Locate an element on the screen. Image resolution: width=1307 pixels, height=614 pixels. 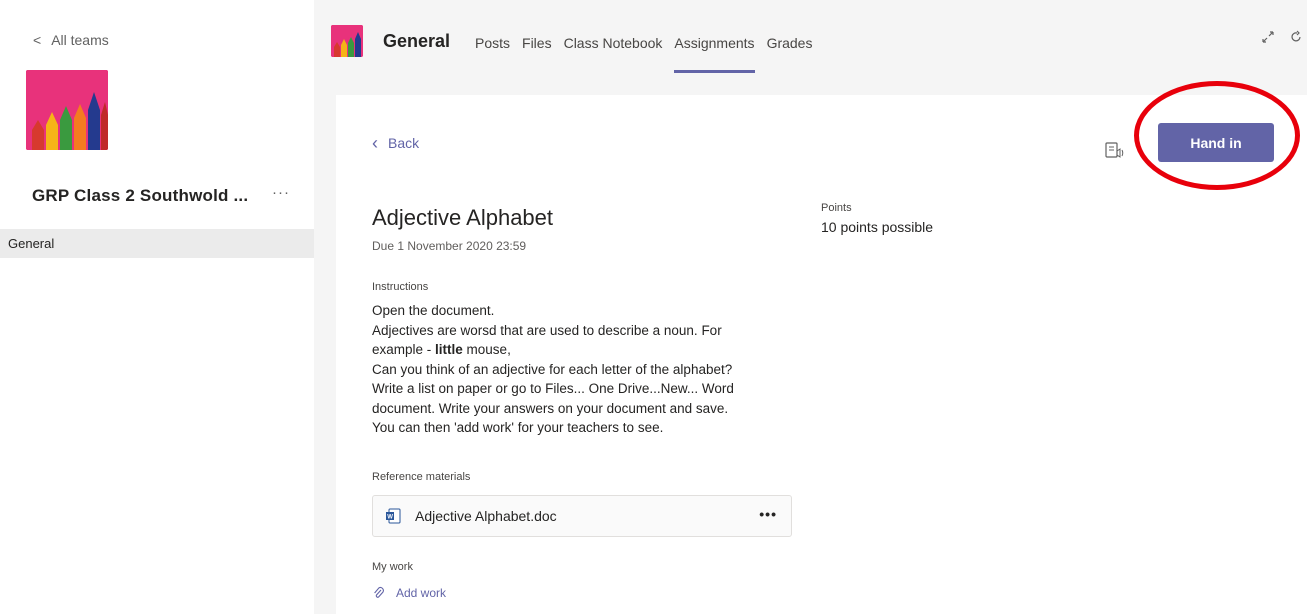
chevron-left-icon: < is located at coordinates (37, 40).